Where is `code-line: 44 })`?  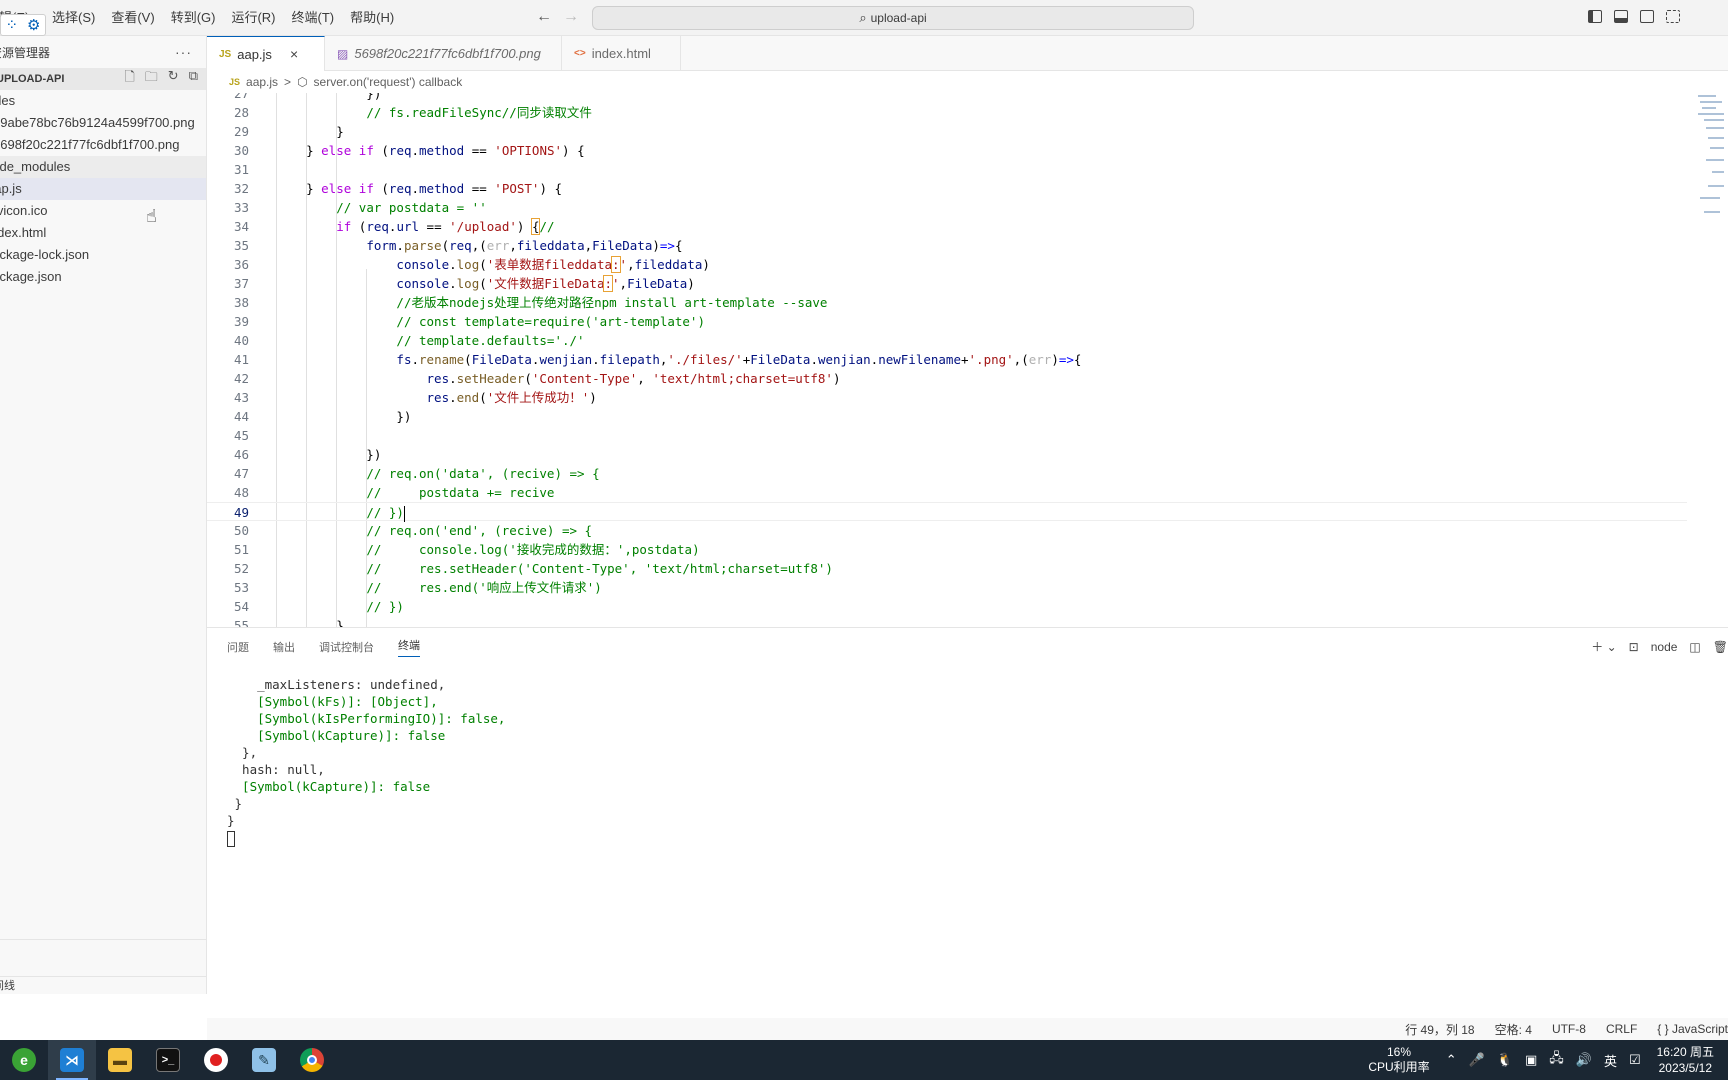 code-line: 44 }) is located at coordinates (947, 416).